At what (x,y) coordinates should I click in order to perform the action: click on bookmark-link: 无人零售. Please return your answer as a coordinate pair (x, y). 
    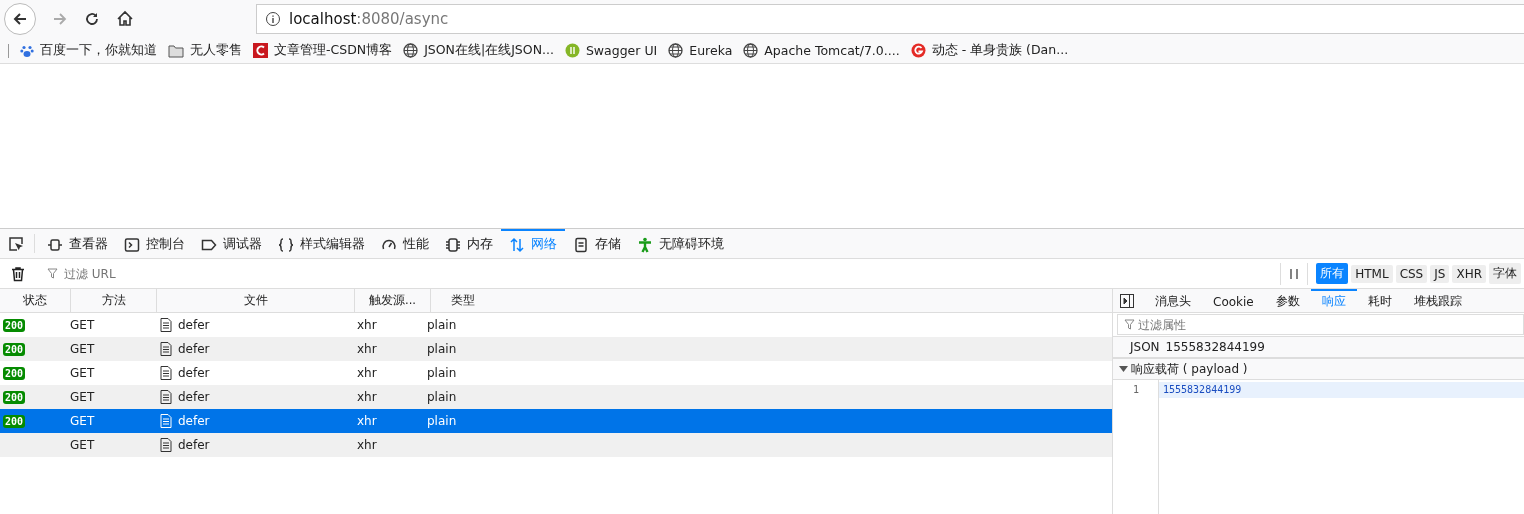
    Looking at the image, I should click on (216, 50).